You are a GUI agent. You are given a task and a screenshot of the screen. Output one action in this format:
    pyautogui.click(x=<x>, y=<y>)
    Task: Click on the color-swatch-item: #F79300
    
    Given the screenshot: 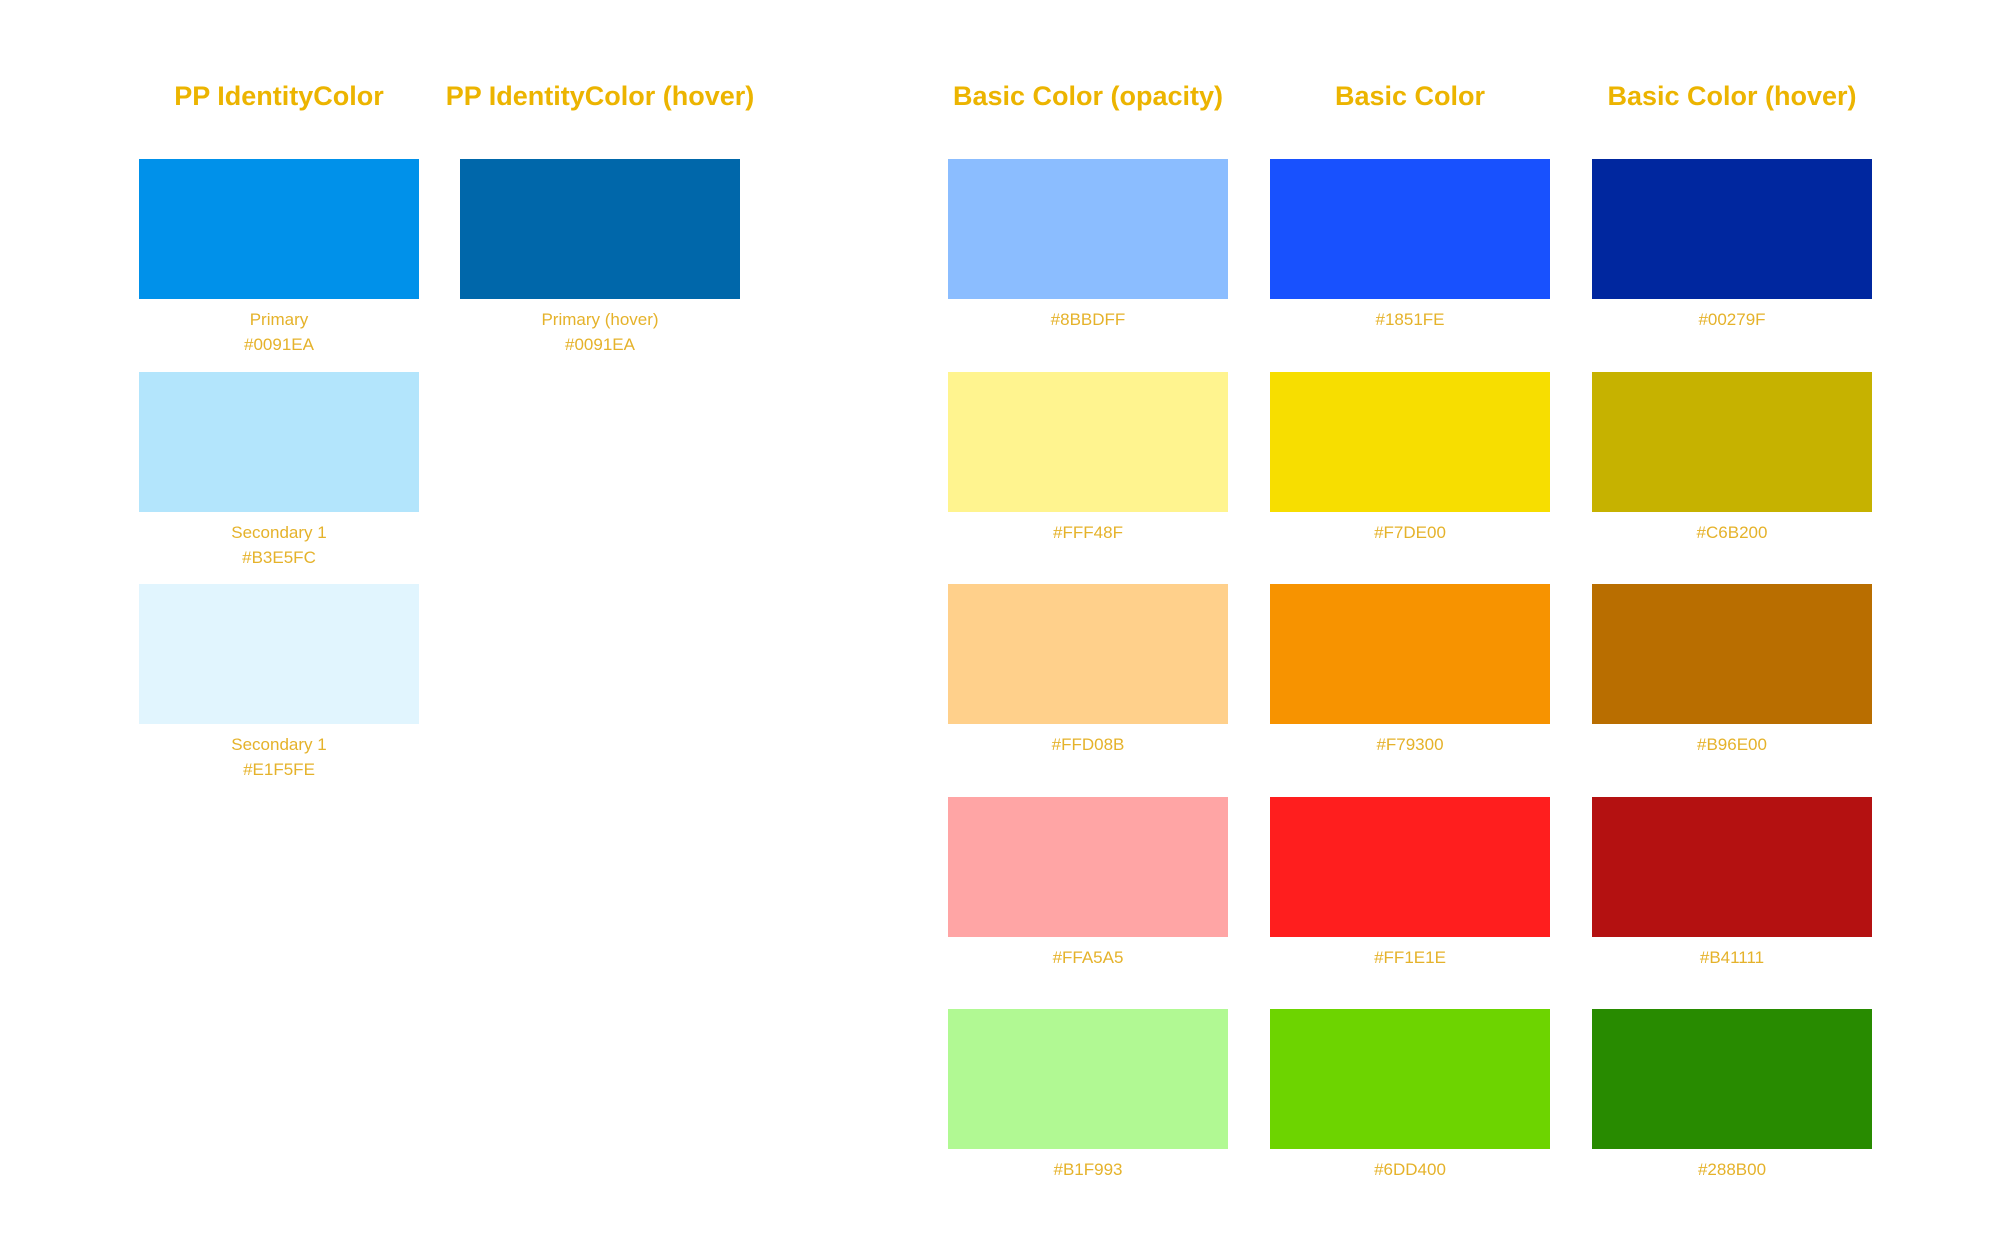 What is the action you would take?
    pyautogui.click(x=1410, y=690)
    